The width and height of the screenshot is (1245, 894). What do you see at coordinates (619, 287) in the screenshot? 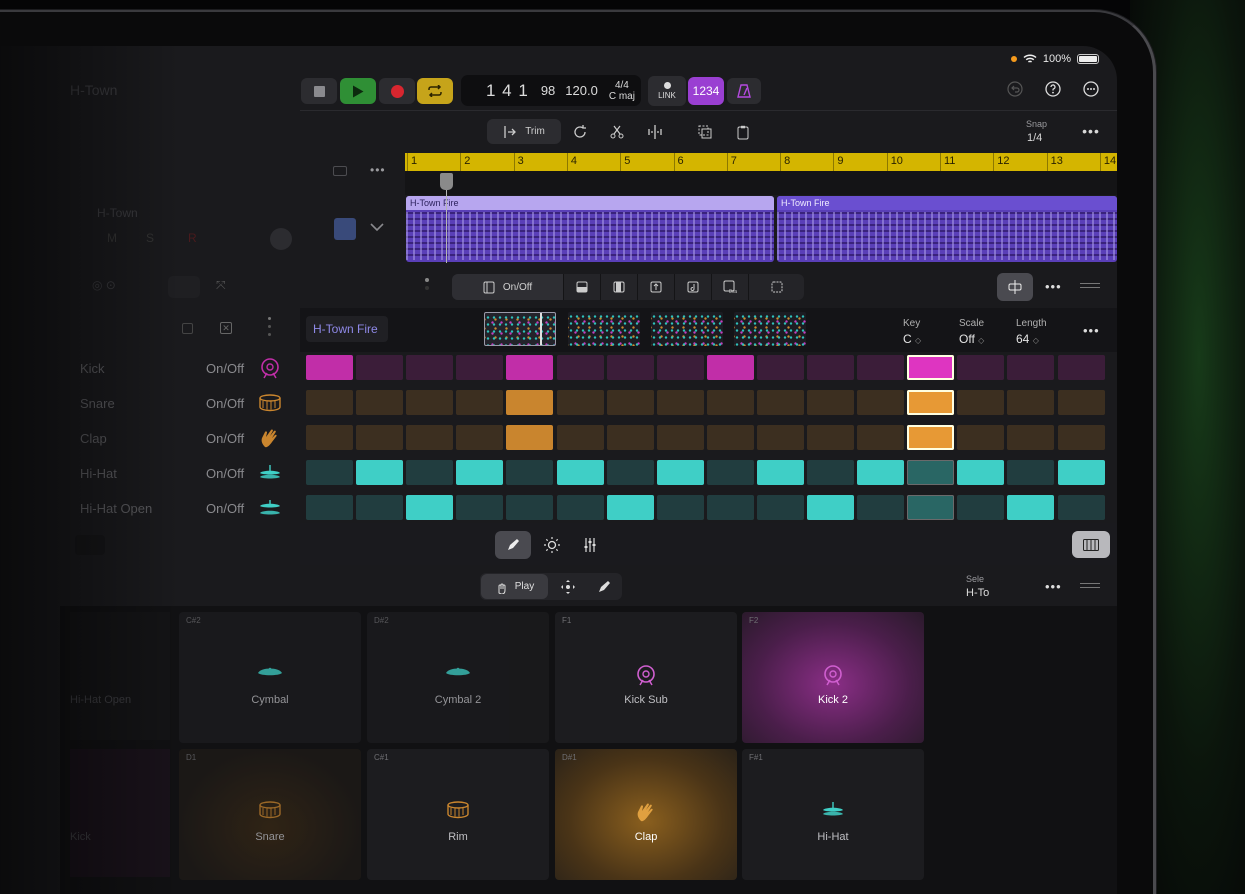
I see `gate-mode-button` at bounding box center [619, 287].